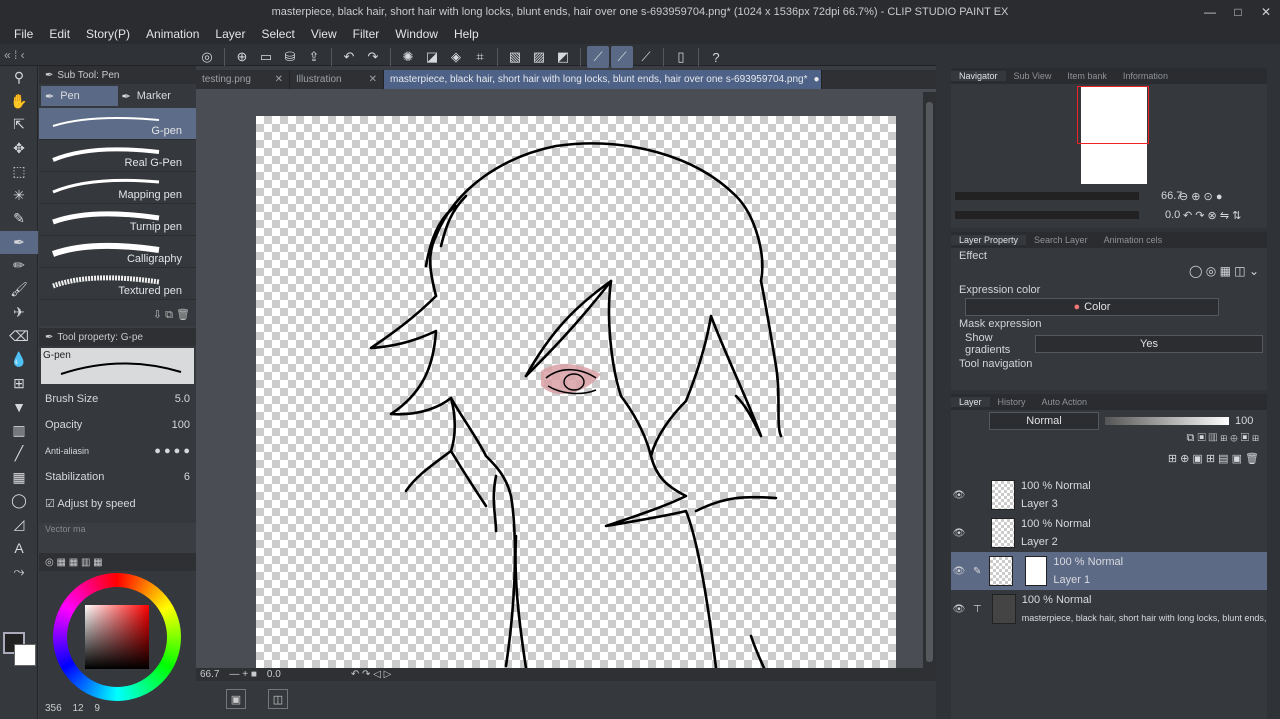 This screenshot has width=1280, height=719. What do you see at coordinates (19, 337) in the screenshot?
I see `eraser-icon: ⌫` at bounding box center [19, 337].